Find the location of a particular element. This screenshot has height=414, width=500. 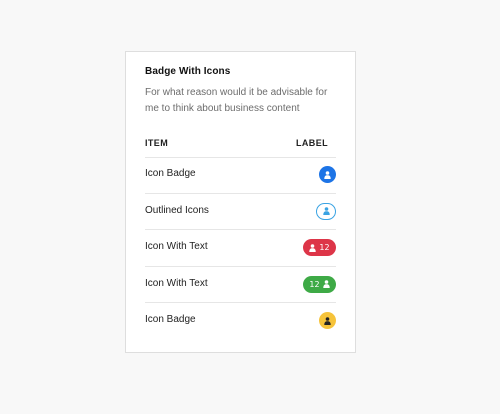

icon-badge-yellow is located at coordinates (327, 320).